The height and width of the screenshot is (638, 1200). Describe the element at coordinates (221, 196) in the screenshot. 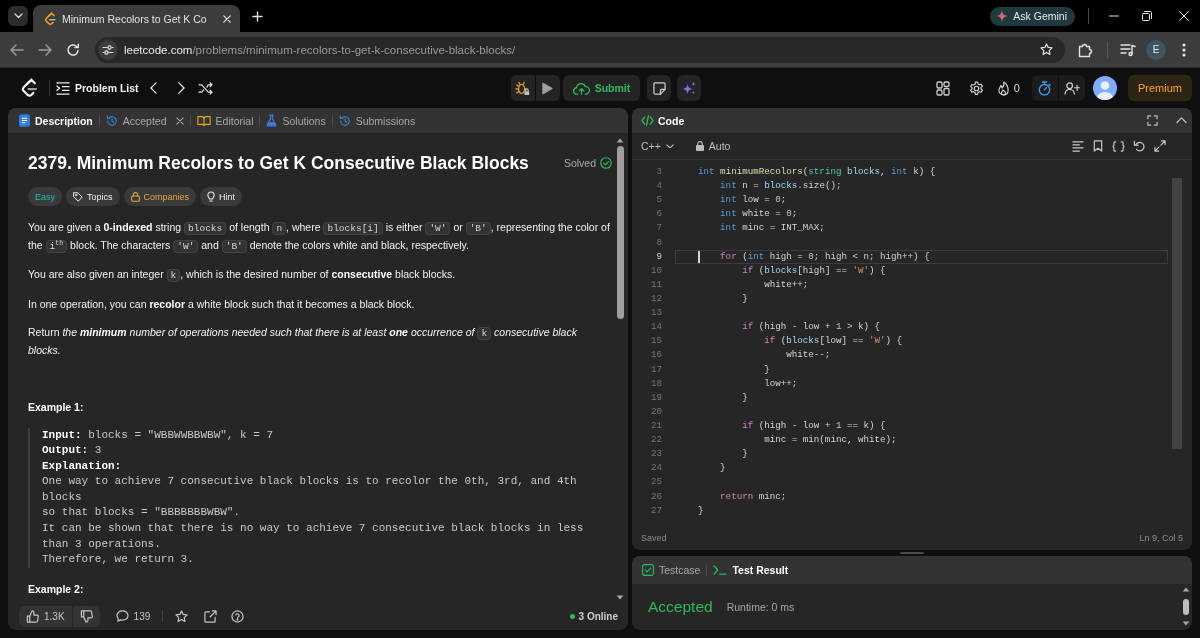

I see `hint-button: Hint` at that location.